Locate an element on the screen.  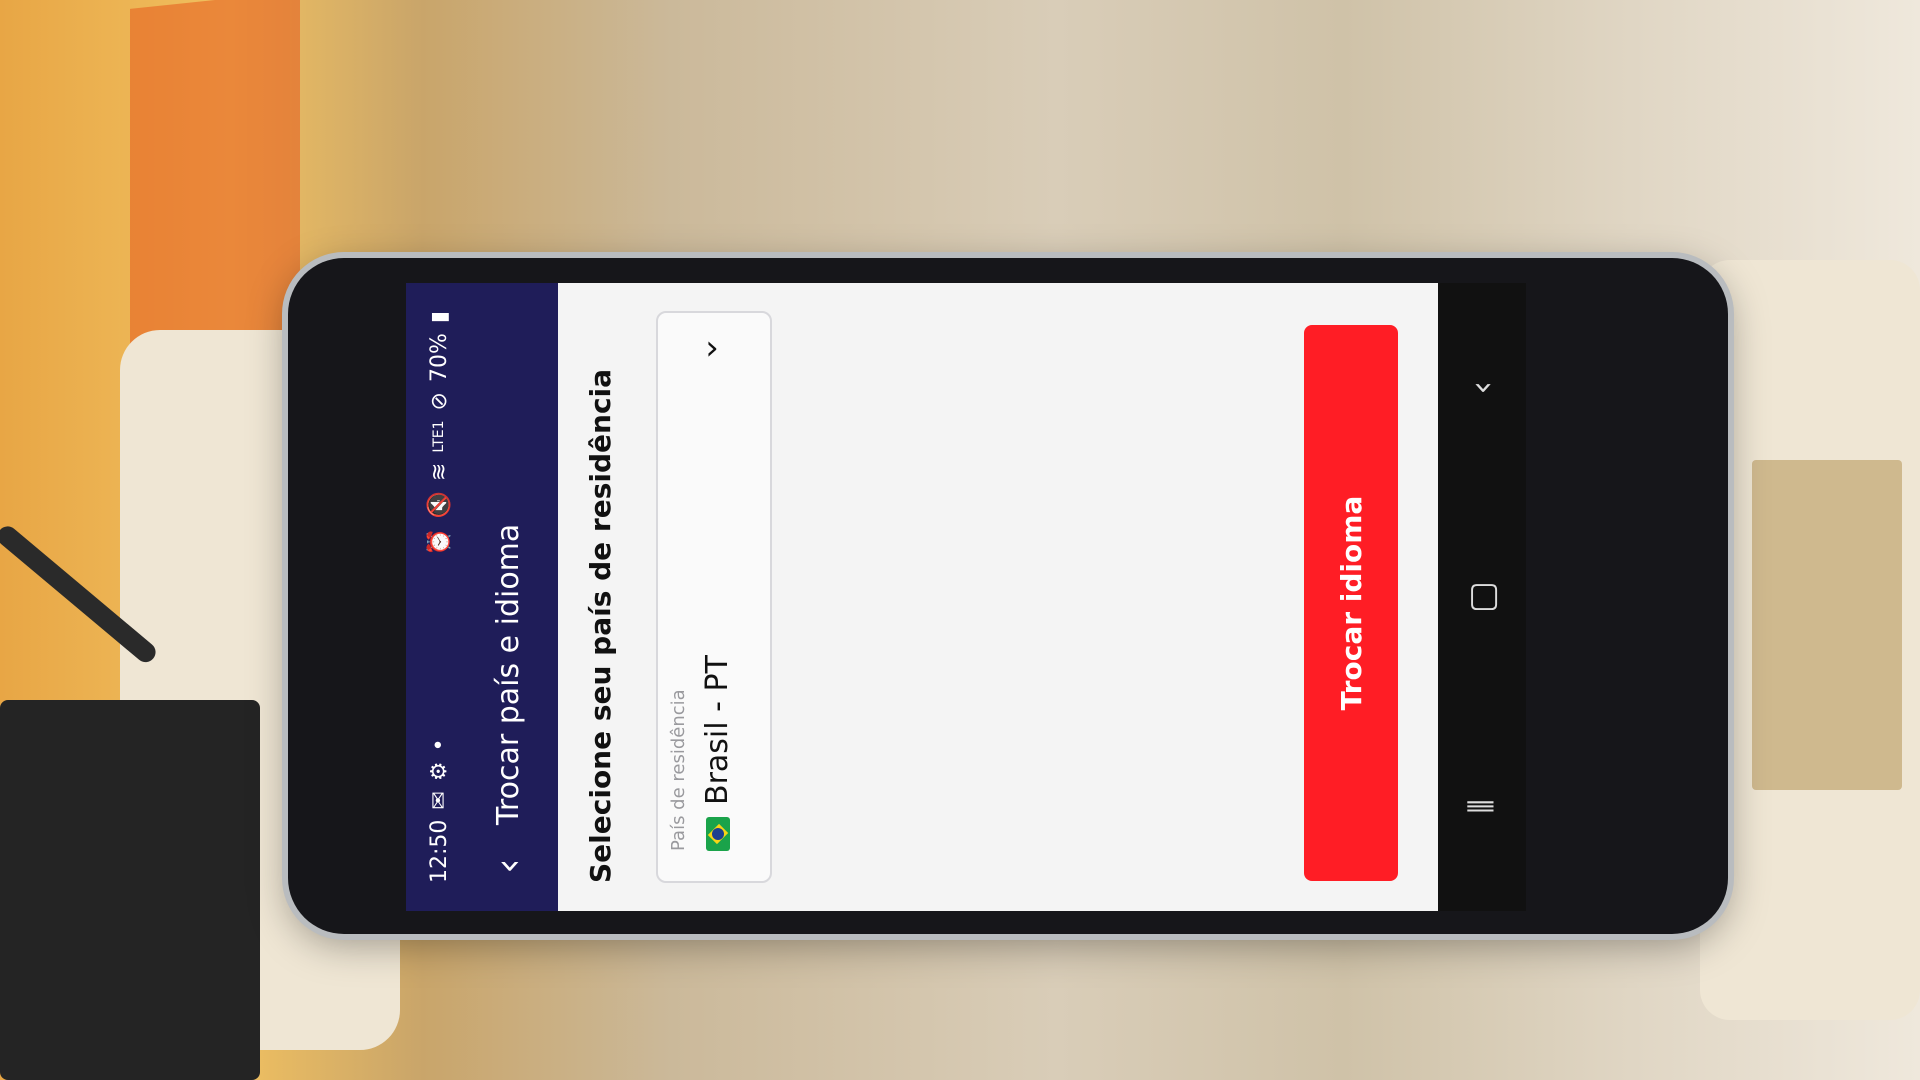
battery-icon: ▮ is located at coordinates (439, 317).